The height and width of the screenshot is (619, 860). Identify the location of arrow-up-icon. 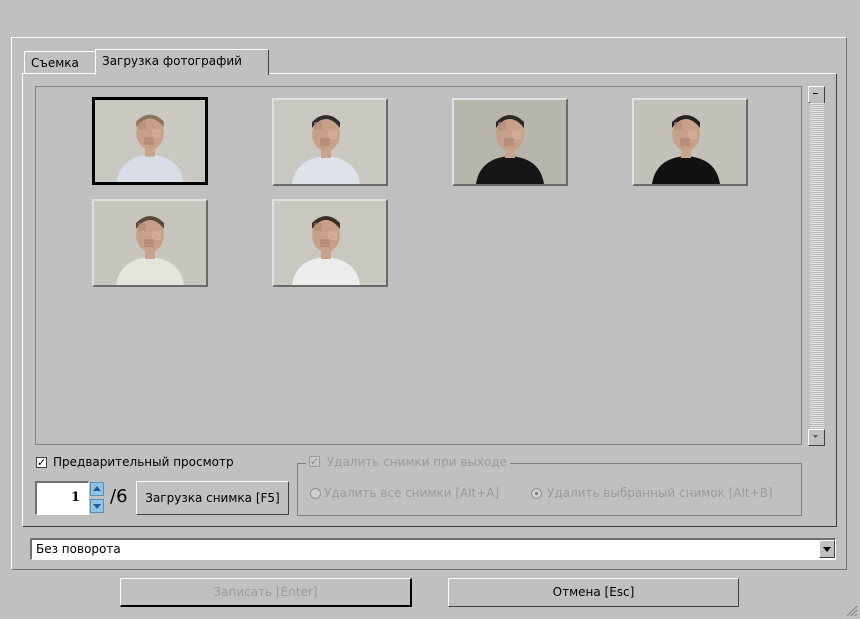
(97, 489).